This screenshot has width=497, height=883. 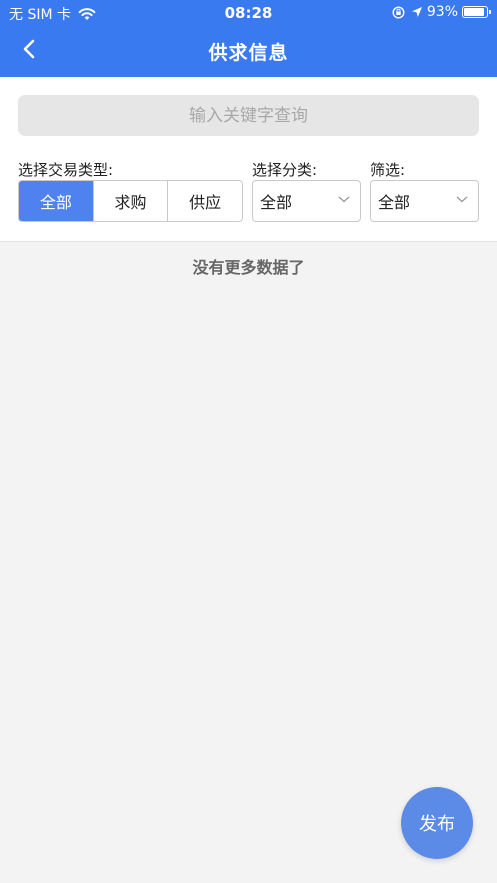 I want to click on trade-type-all-button: 全部, so click(x=56, y=201).